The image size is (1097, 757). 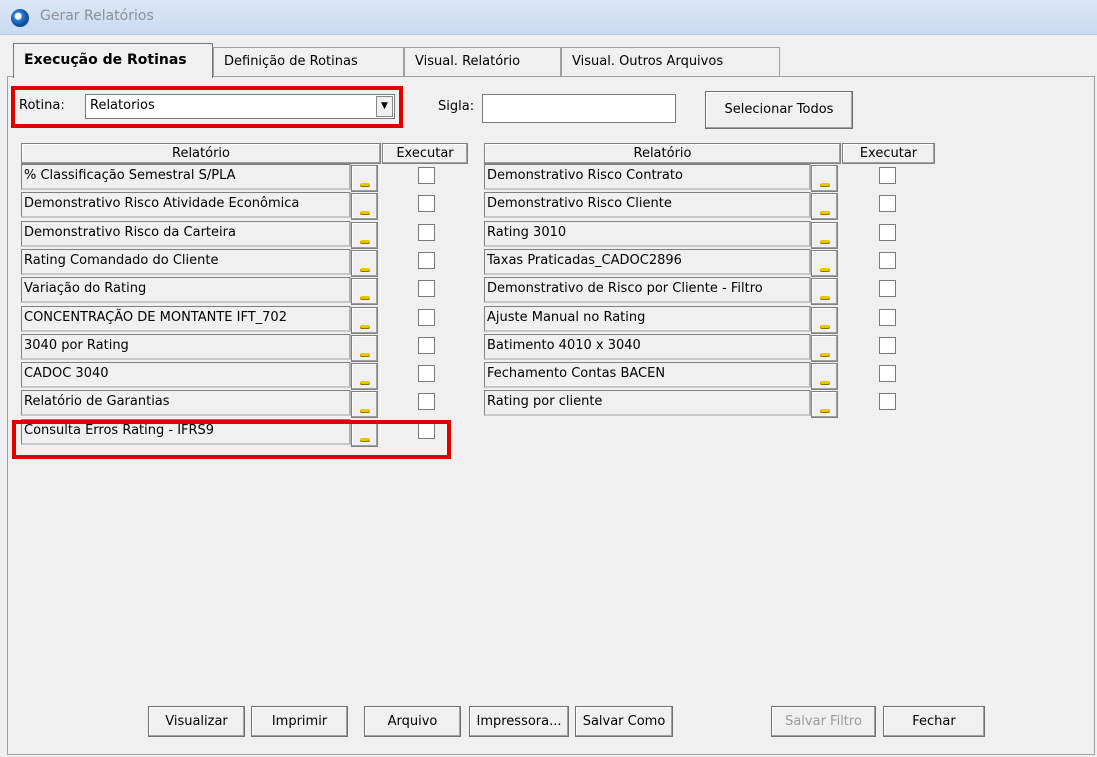 I want to click on app-logo-icon, so click(x=20, y=18).